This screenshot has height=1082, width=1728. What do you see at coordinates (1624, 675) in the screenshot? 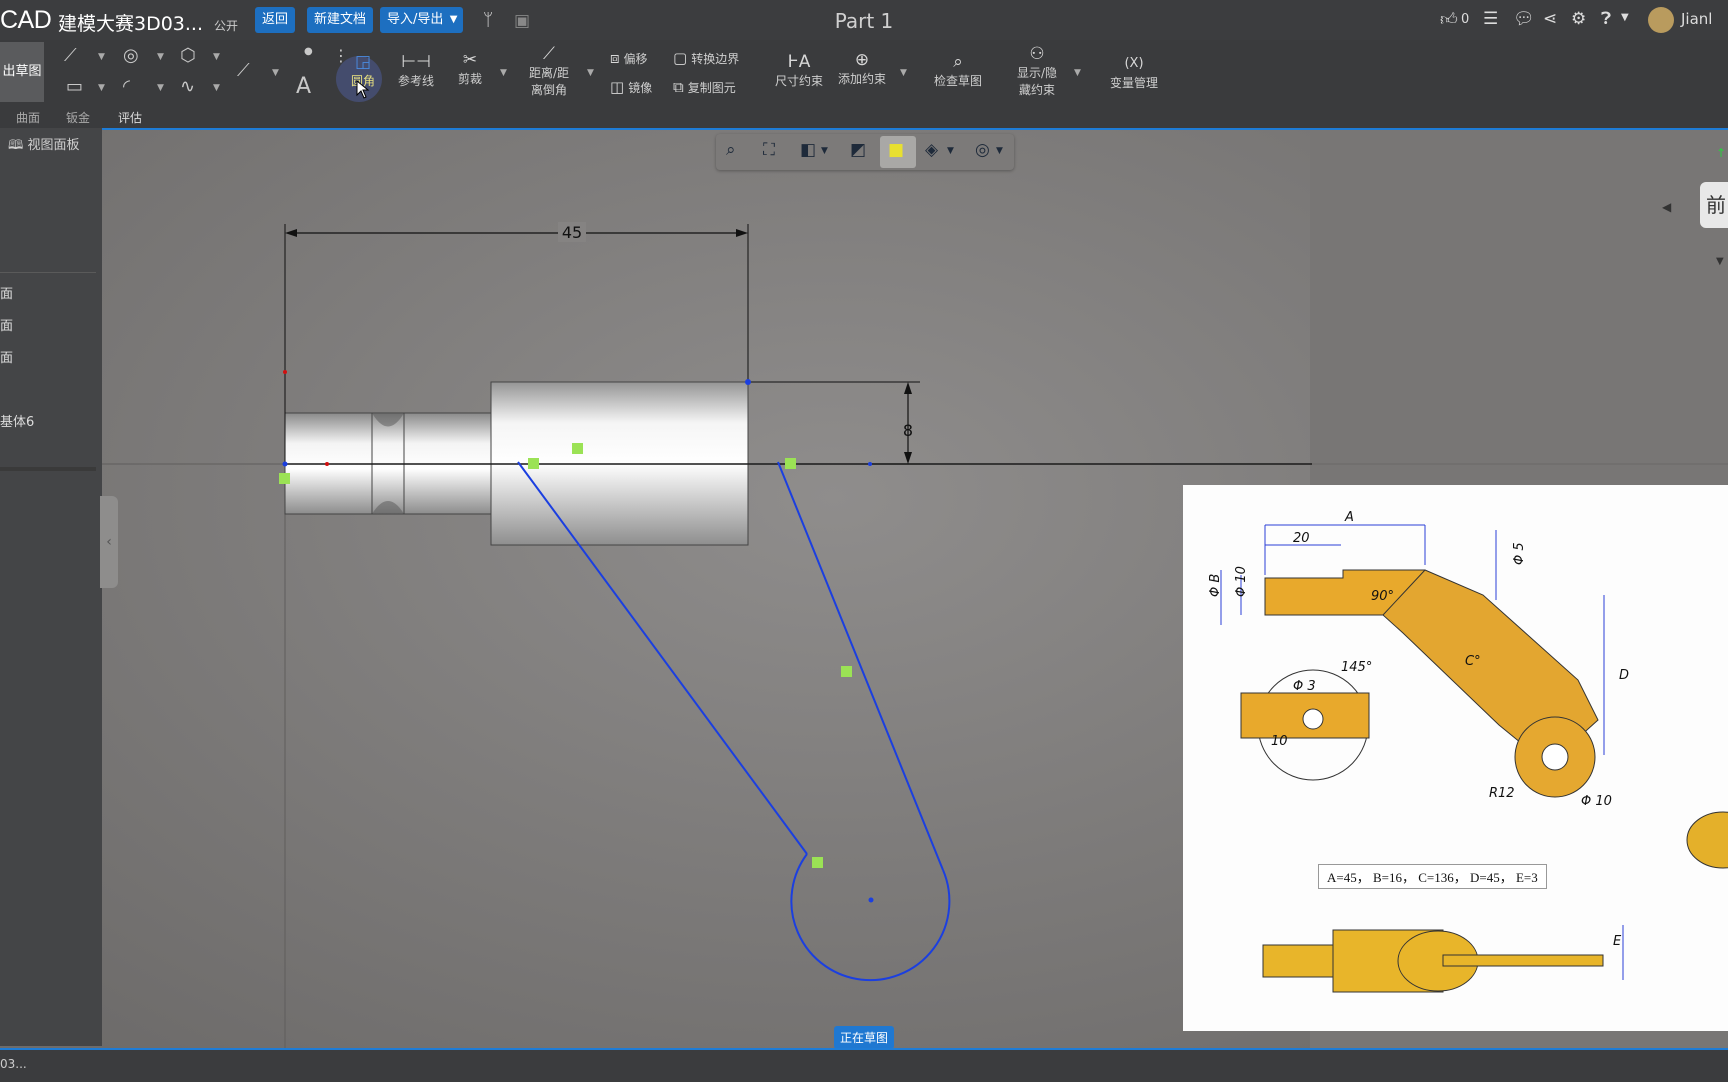
I see `ref-label-d: D` at bounding box center [1624, 675].